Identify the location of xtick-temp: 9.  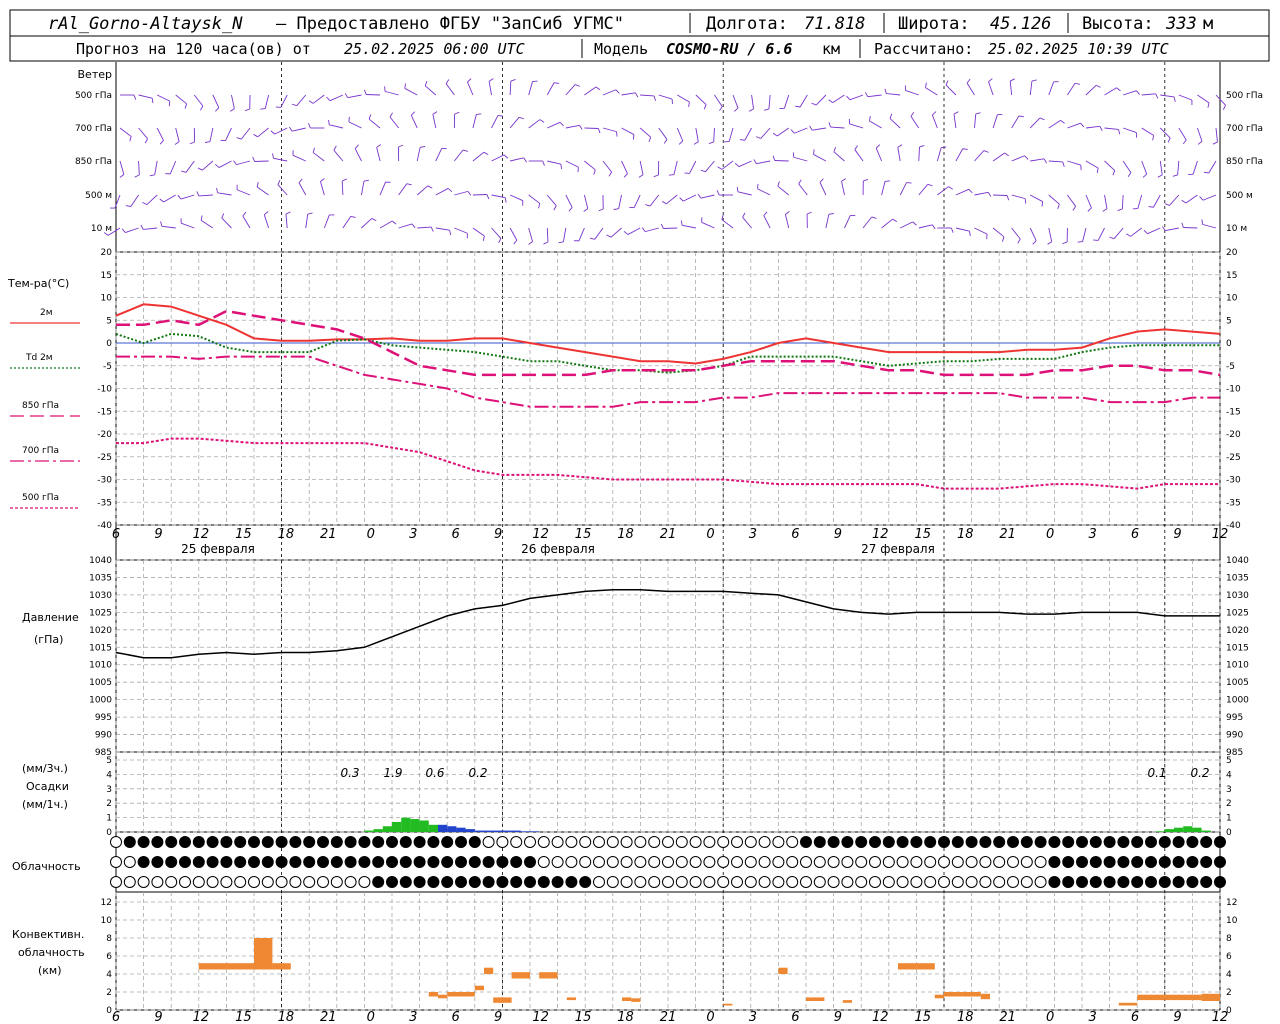
(1177, 534).